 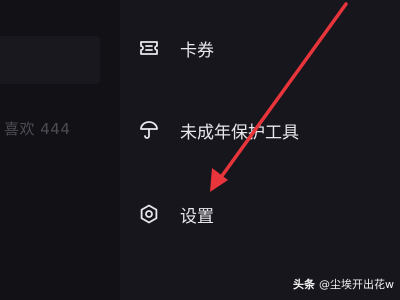 I want to click on background-card, so click(x=50, y=60).